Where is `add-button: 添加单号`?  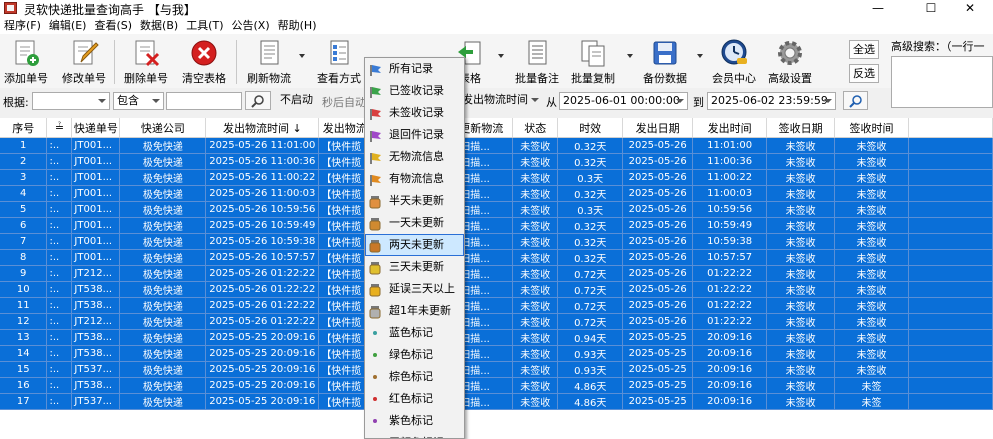 add-button: 添加单号 is located at coordinates (26, 62).